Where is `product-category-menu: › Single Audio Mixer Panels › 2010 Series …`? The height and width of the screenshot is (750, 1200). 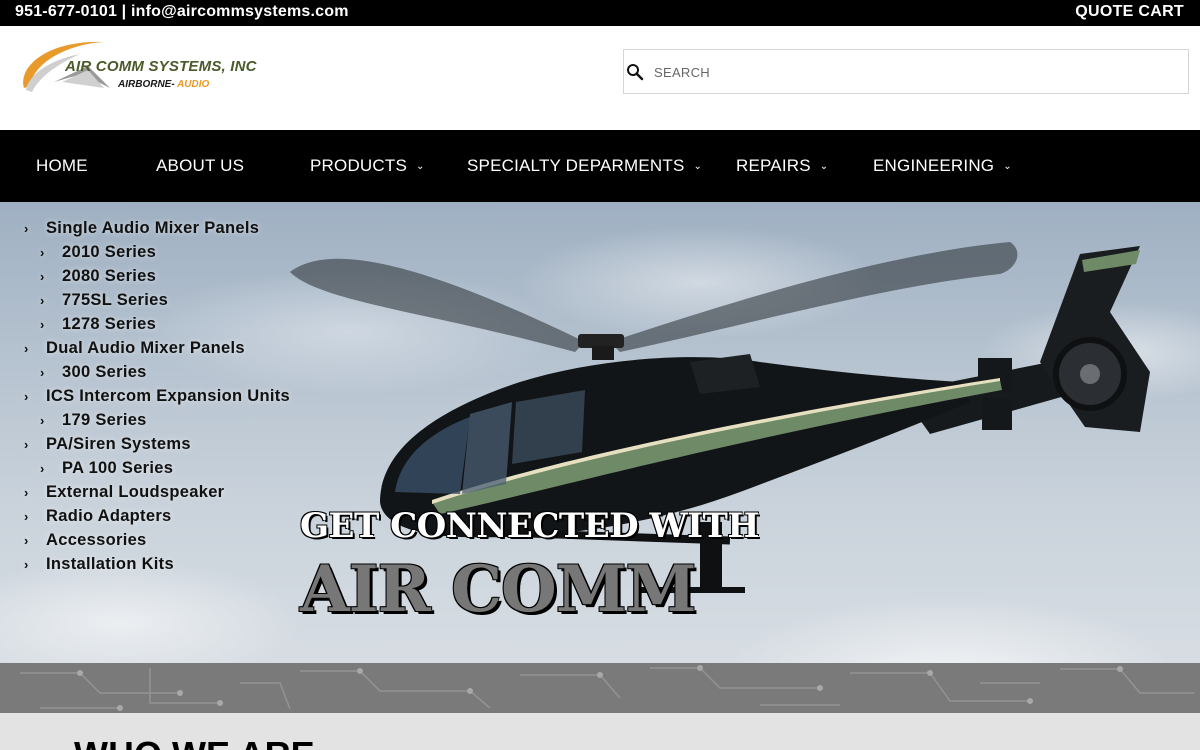 product-category-menu: › Single Audio Mixer Panels › 2010 Series … is located at coordinates (157, 396).